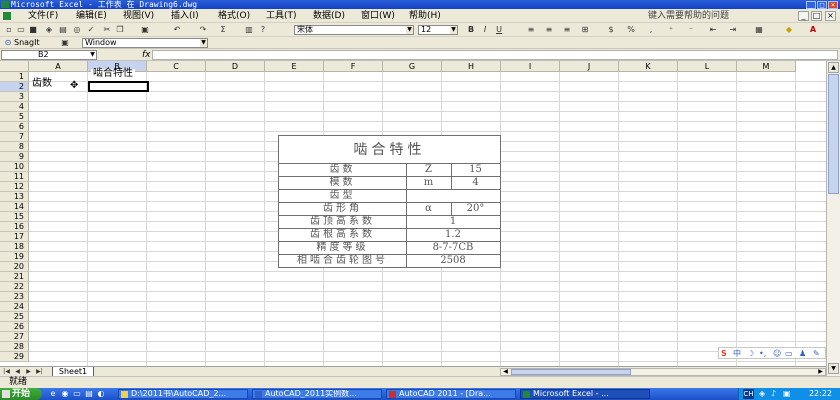 This screenshot has width=840, height=400. What do you see at coordinates (63, 30) in the screenshot?
I see `print-icon: ▤` at bounding box center [63, 30].